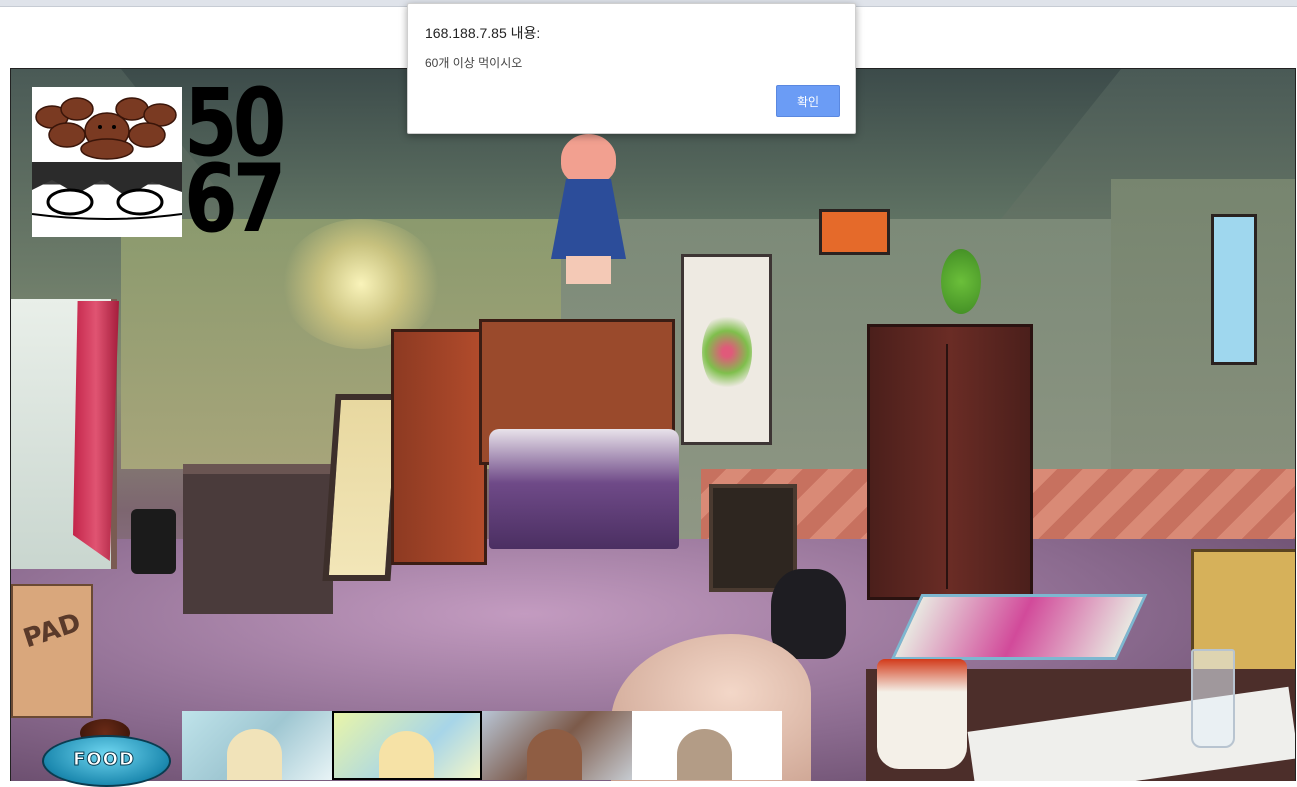 This screenshot has width=1297, height=787. Describe the element at coordinates (1213, 698) in the screenshot. I see `water-glass` at that location.